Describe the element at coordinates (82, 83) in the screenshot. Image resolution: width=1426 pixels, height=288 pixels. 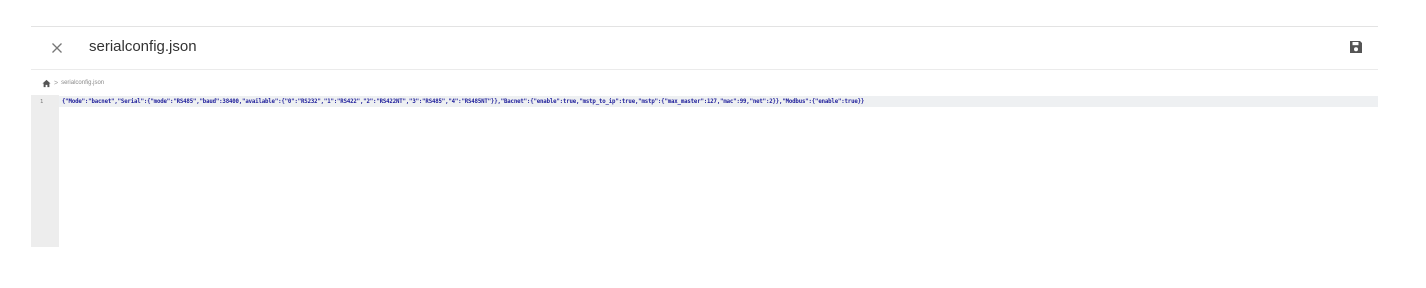
I see `breadcrumb-file: serialconfig.json` at that location.